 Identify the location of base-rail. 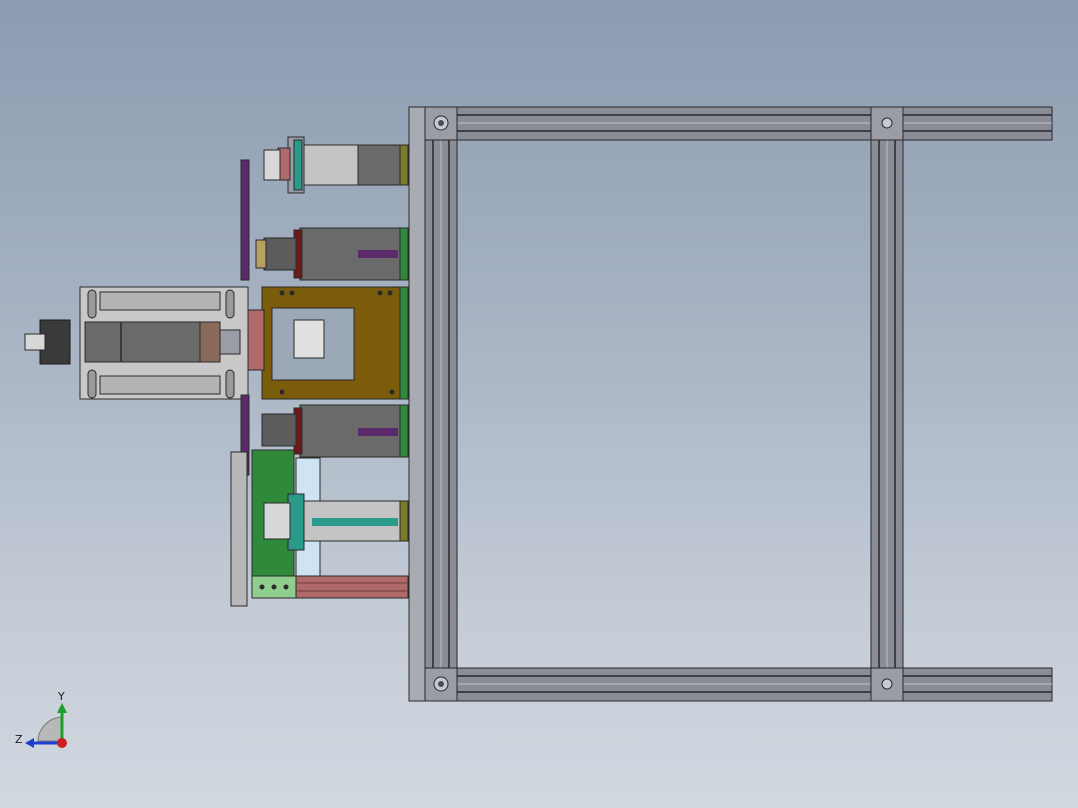
(330, 587).